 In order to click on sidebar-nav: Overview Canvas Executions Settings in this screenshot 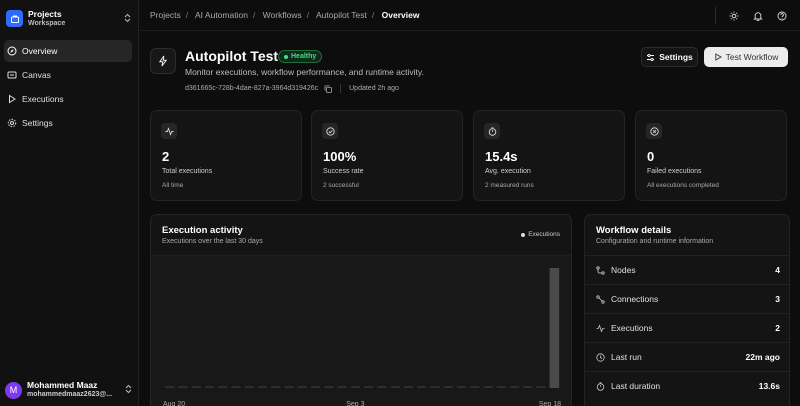, I will do `click(68, 88)`.